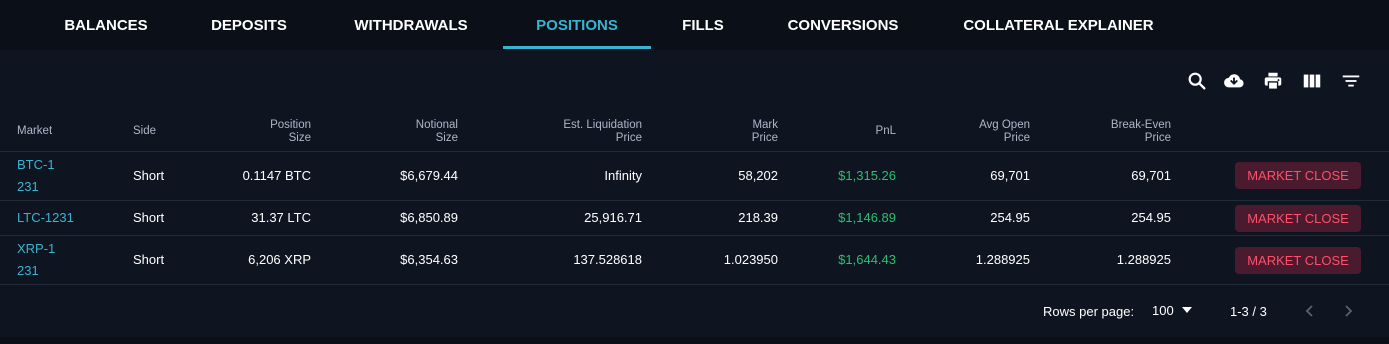 Image resolution: width=1389 pixels, height=344 pixels. What do you see at coordinates (429, 259) in the screenshot?
I see `notional-size-cell: $6,354.63` at bounding box center [429, 259].